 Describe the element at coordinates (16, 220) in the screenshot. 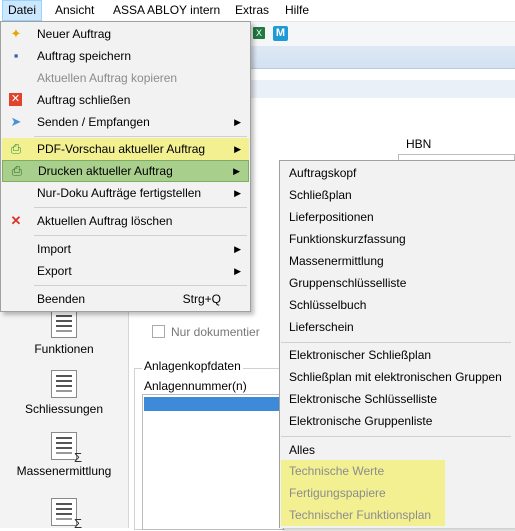

I see `delete-x-icon: ✕` at that location.